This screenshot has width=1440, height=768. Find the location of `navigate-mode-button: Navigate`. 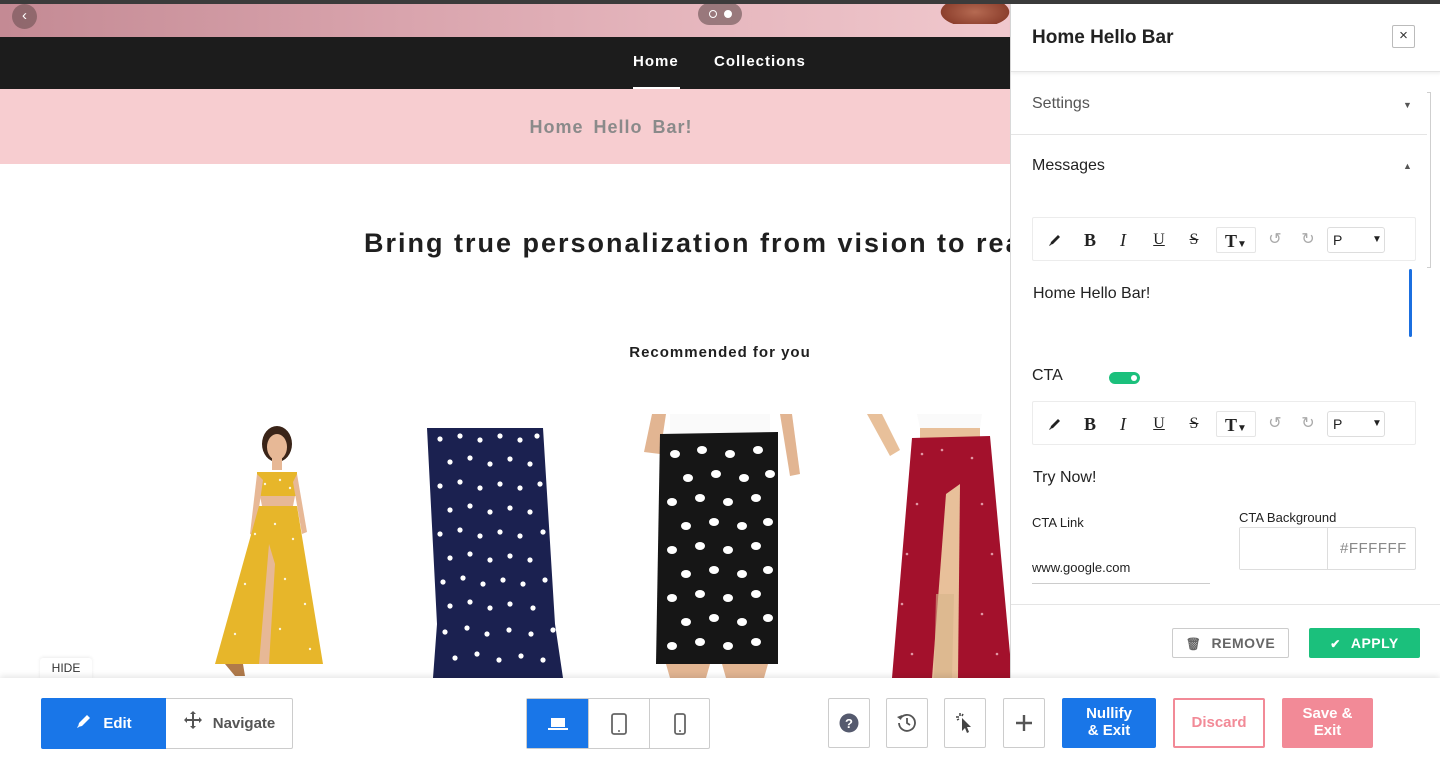

navigate-mode-button: Navigate is located at coordinates (229, 723).